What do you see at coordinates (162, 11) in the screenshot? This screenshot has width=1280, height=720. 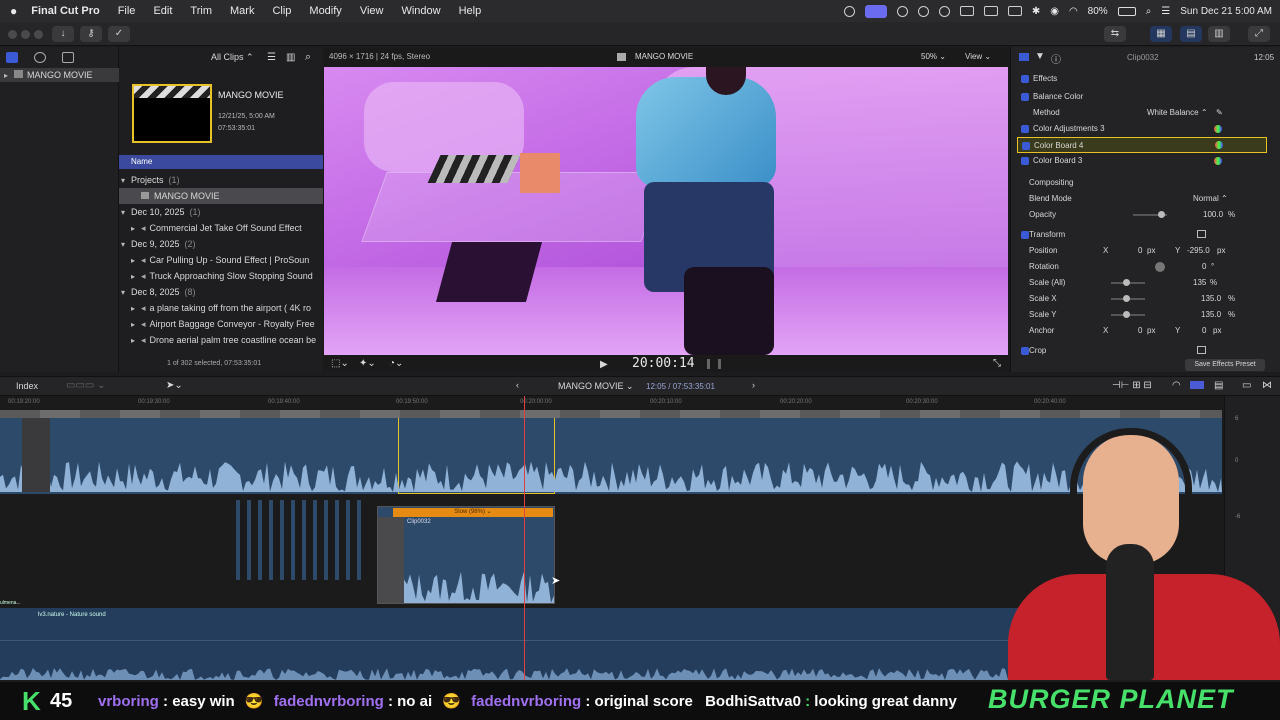 I see `menu-edit: Edit` at bounding box center [162, 11].